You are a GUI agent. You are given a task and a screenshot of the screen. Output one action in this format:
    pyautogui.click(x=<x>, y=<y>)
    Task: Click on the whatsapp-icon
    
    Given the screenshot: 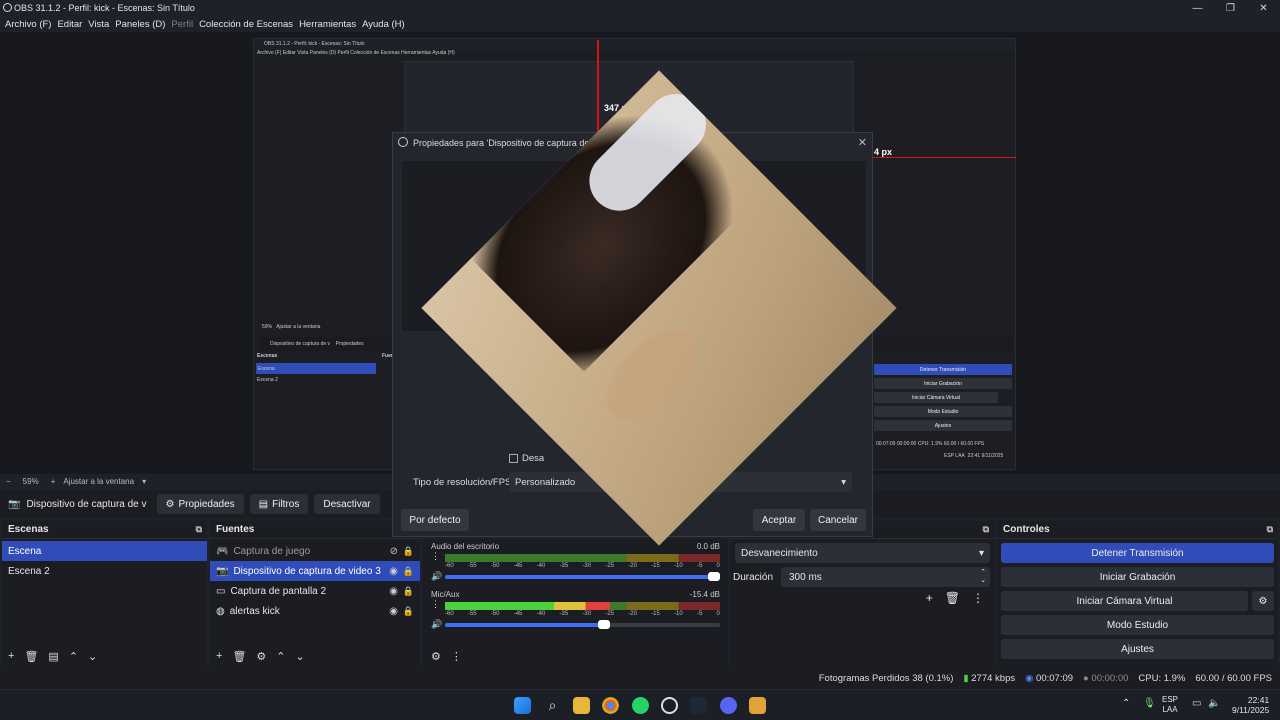 What is the action you would take?
    pyautogui.click(x=640, y=705)
    